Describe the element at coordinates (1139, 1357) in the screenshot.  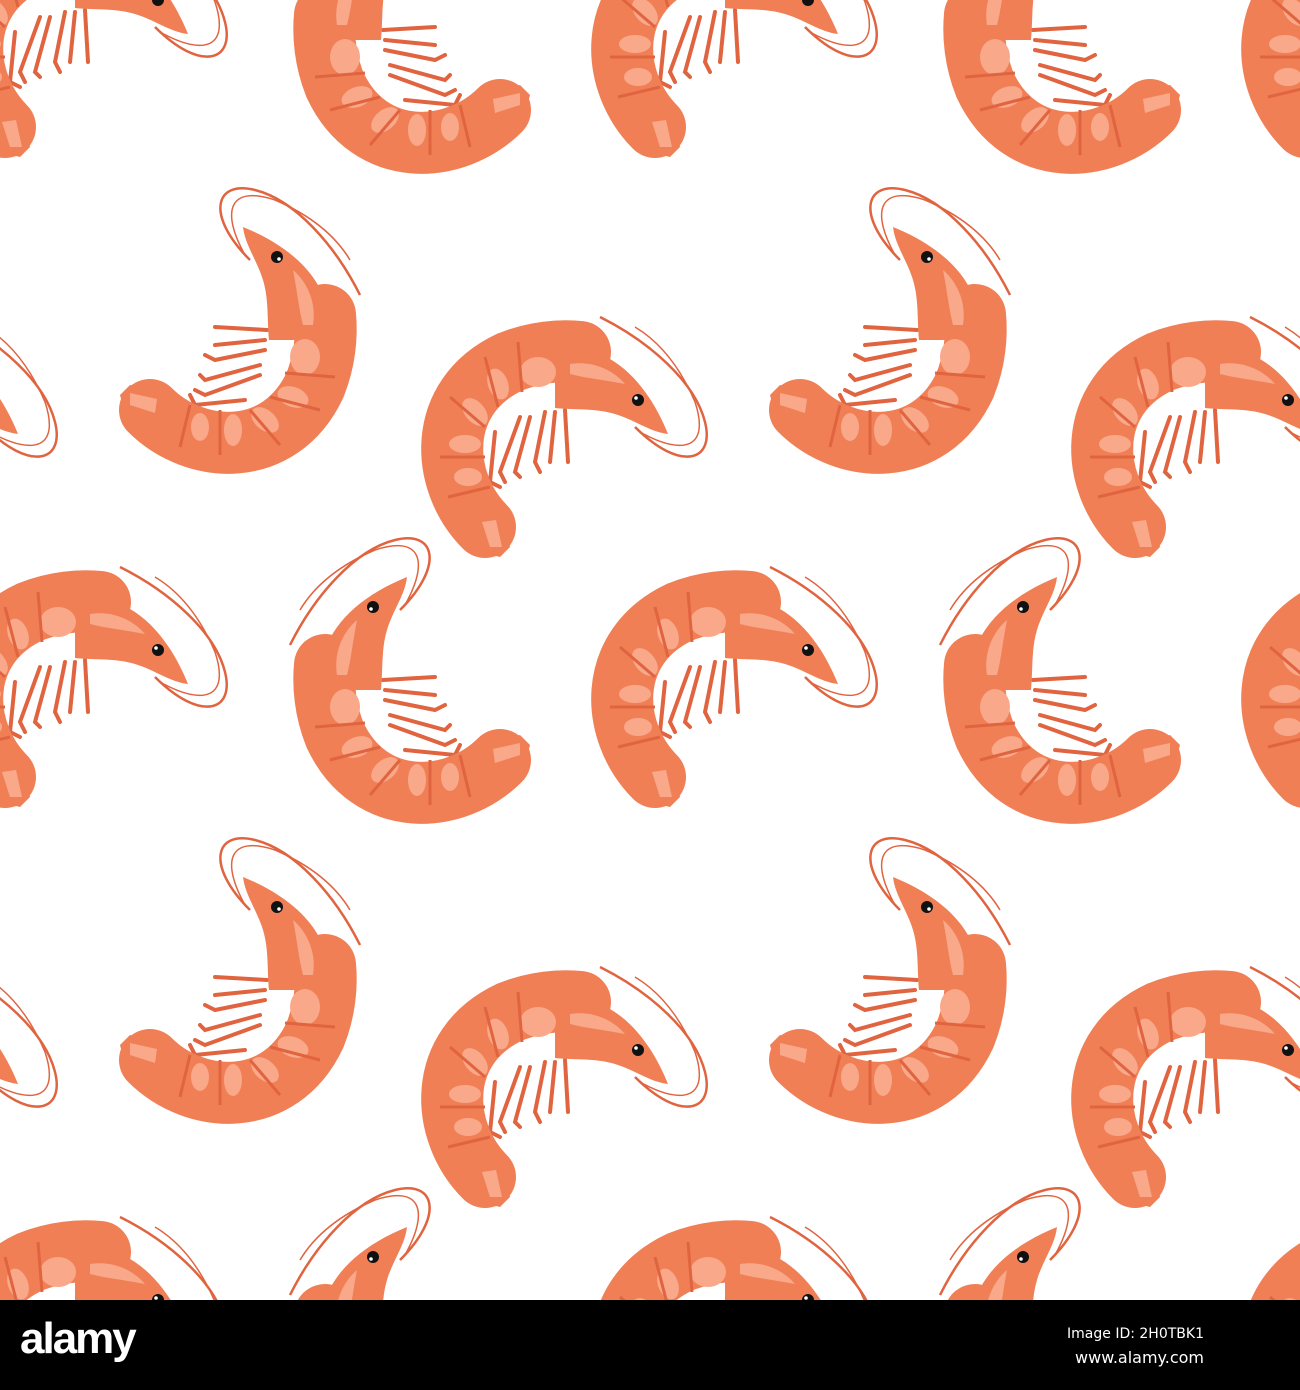
I see `website-url: www.alamy.com` at that location.